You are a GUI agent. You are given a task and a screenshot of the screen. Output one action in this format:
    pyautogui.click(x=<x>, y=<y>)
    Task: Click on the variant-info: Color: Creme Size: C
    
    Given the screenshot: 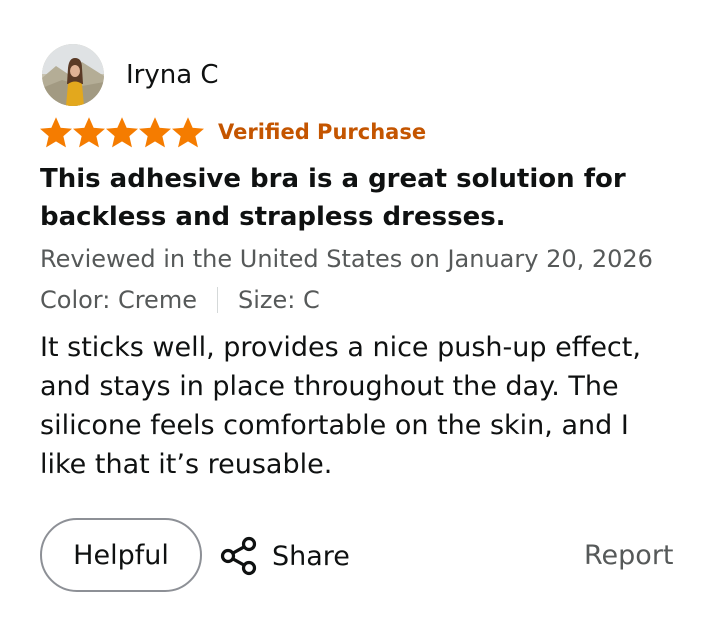 What is the action you would take?
    pyautogui.click(x=180, y=300)
    